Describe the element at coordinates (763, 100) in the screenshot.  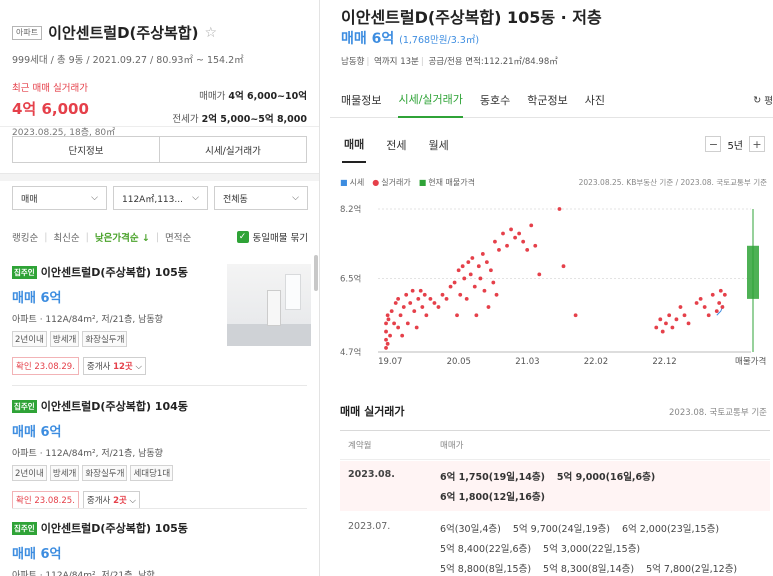
I see `pyeong-toggle: ↻ 평` at that location.